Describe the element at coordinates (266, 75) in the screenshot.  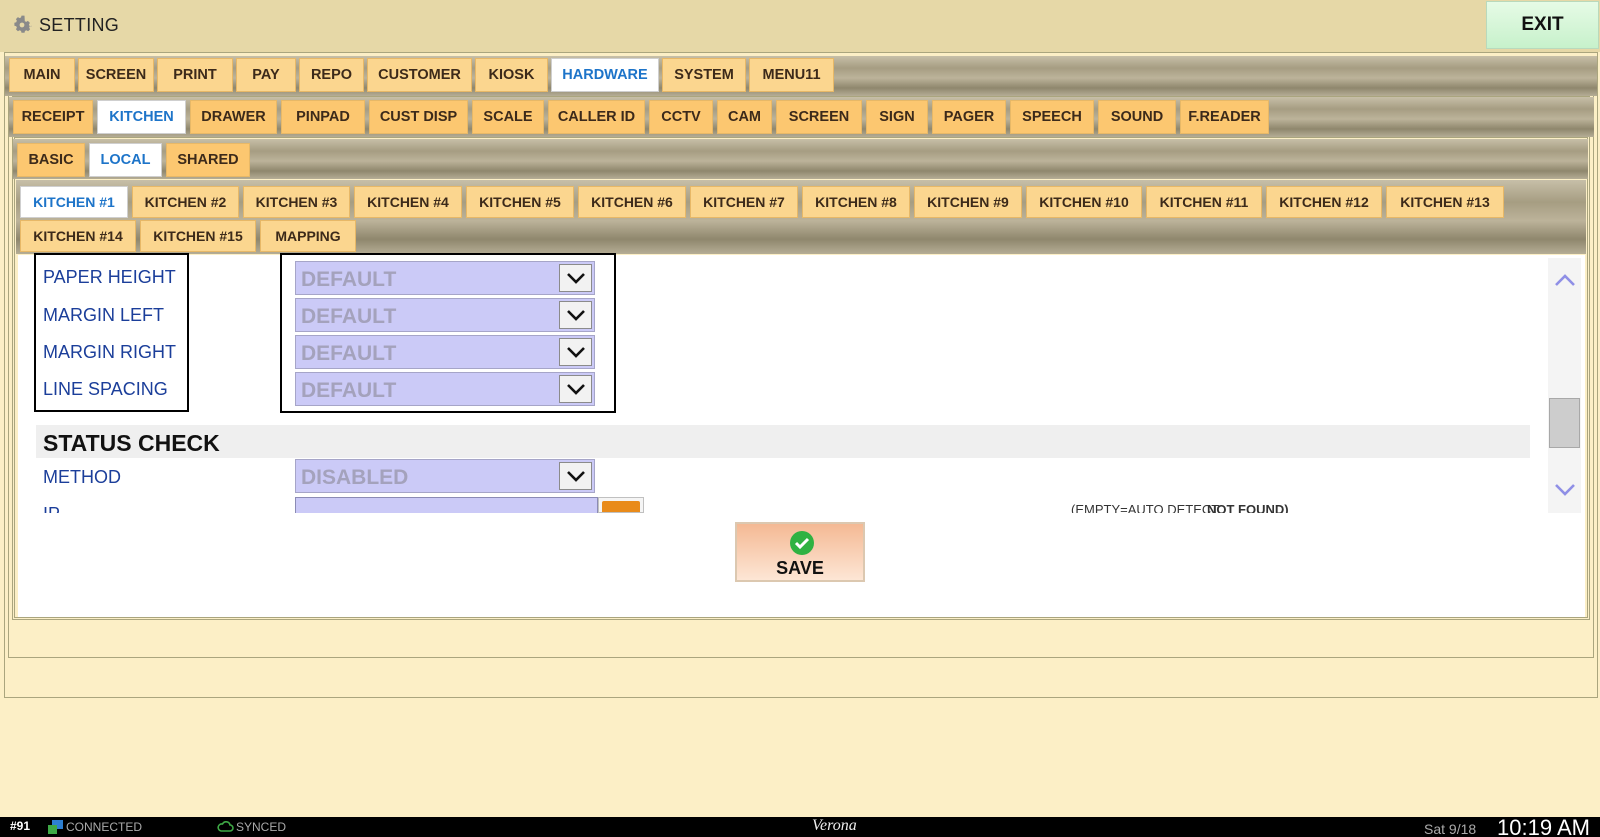
I see `tab-pay: PAY` at that location.